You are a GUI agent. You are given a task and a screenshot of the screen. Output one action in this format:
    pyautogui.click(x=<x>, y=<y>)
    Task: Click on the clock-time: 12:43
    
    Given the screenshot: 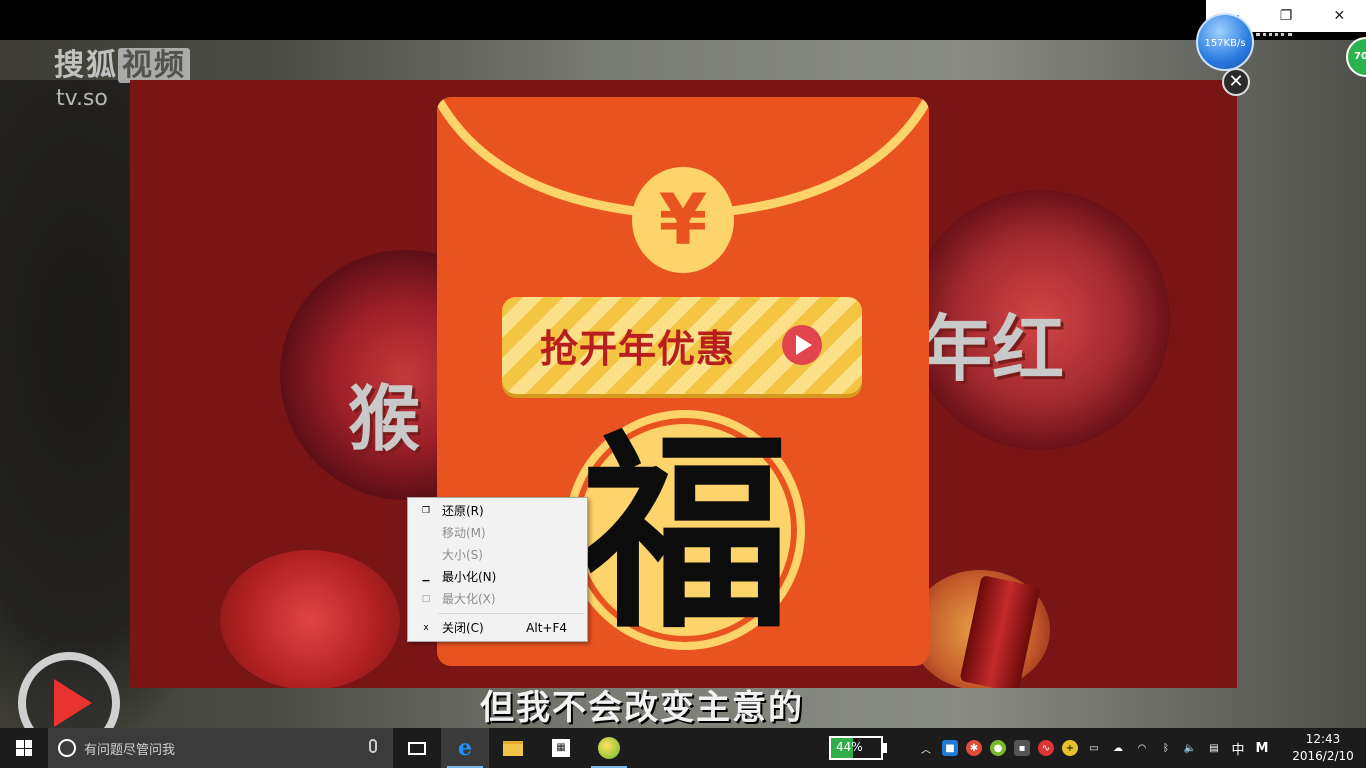 What is the action you would take?
    pyautogui.click(x=1323, y=739)
    